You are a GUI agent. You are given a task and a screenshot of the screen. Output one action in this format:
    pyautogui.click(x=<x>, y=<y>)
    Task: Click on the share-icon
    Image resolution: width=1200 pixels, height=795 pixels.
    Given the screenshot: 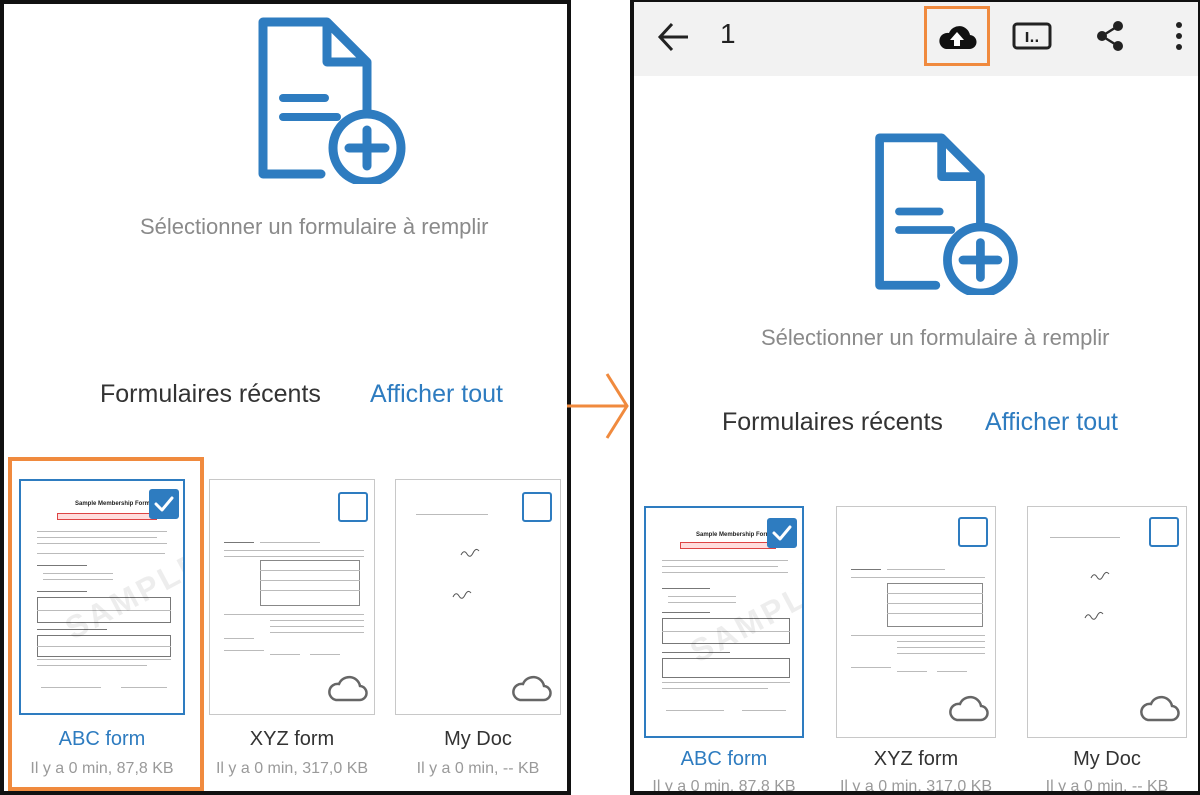 What is the action you would take?
    pyautogui.click(x=1110, y=36)
    